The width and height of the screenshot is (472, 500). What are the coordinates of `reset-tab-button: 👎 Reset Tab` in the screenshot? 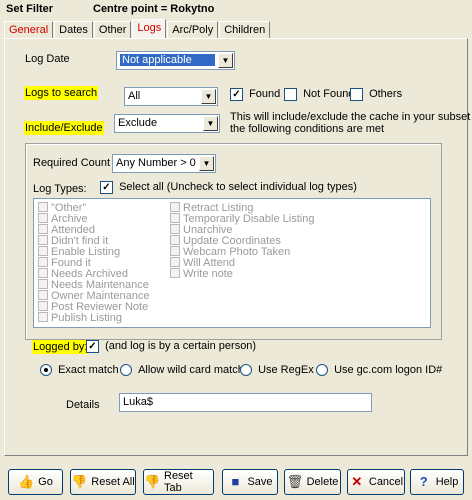 It's located at (178, 482).